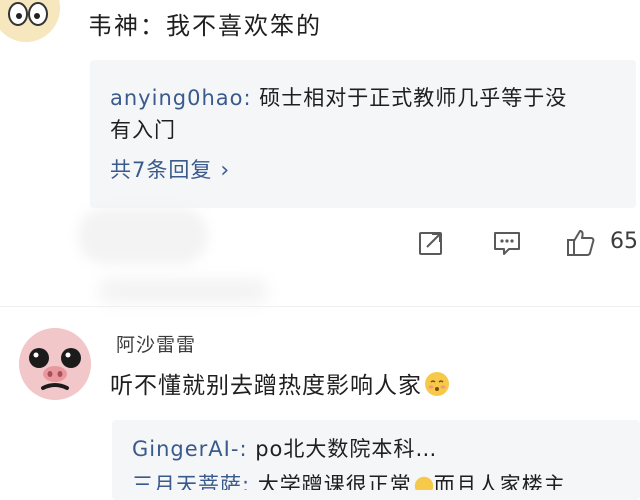 The width and height of the screenshot is (640, 500). I want to click on reply-username: 三月天菩萨, so click(187, 482).